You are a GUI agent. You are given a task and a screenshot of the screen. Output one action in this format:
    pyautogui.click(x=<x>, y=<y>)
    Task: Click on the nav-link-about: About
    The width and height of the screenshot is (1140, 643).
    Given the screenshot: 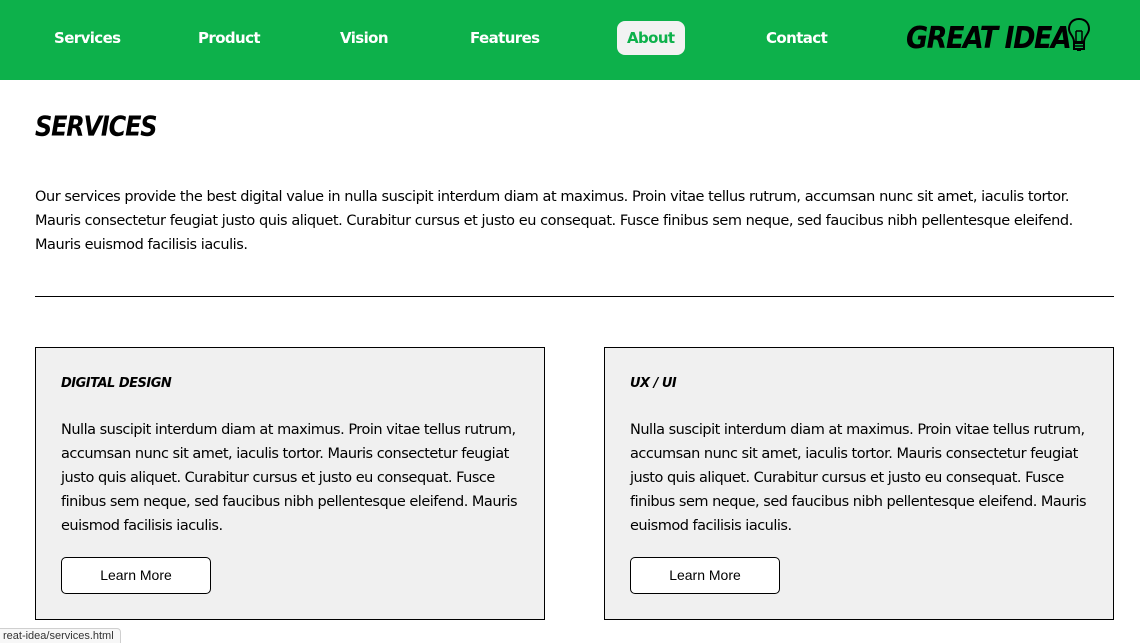 What is the action you would take?
    pyautogui.click(x=651, y=38)
    